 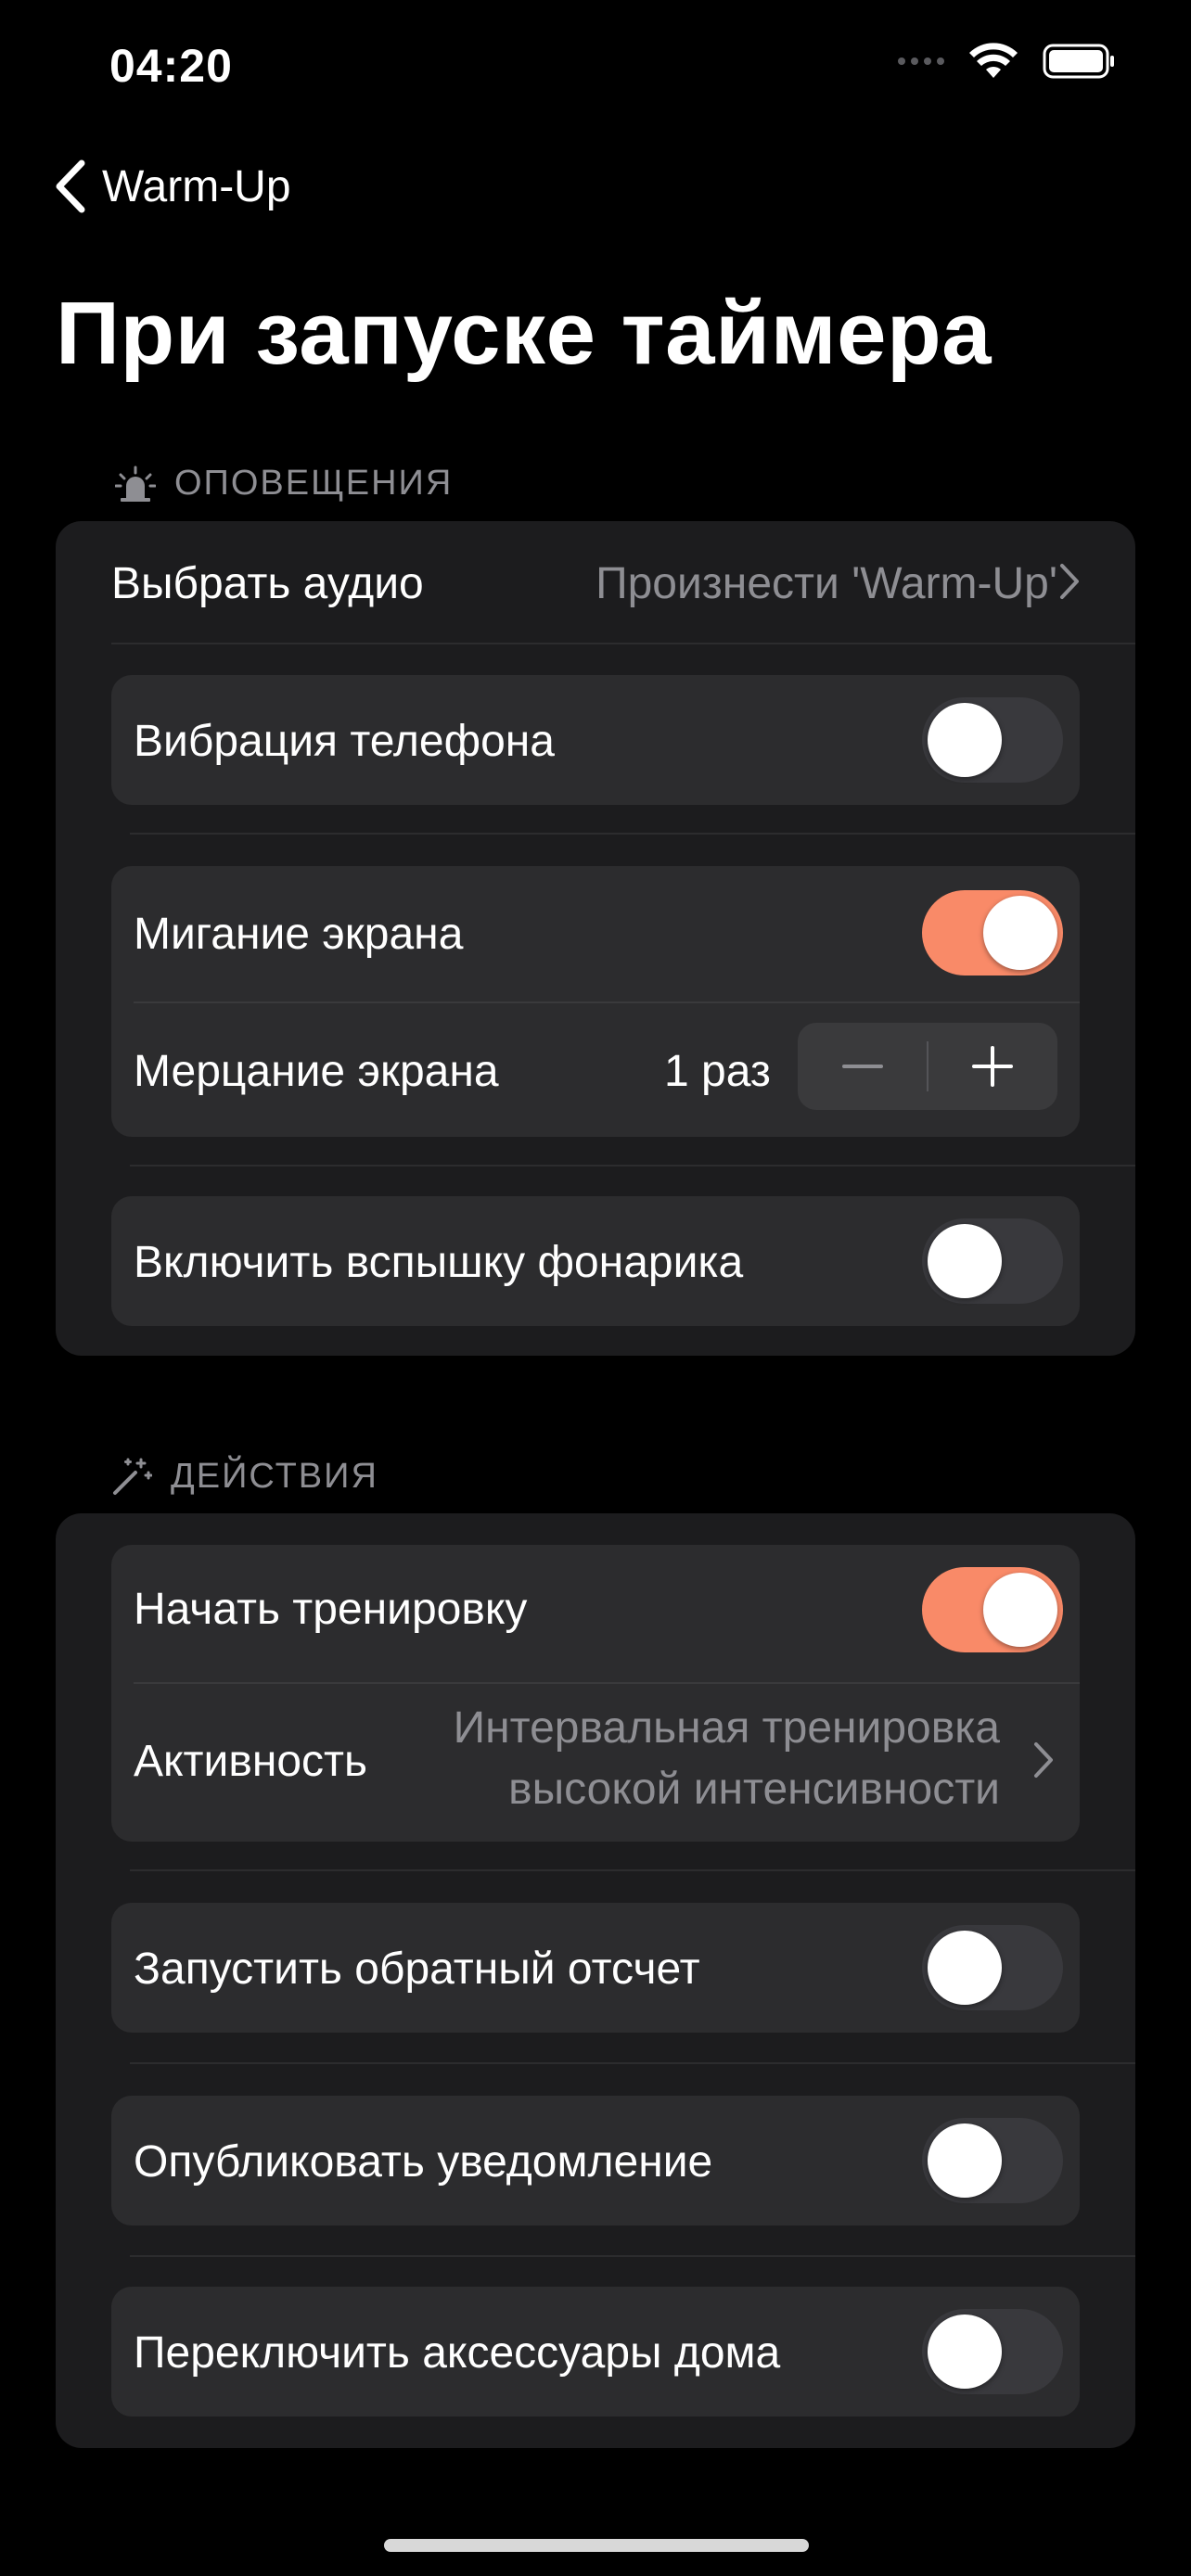 I want to click on home-indicator, so click(x=597, y=2545).